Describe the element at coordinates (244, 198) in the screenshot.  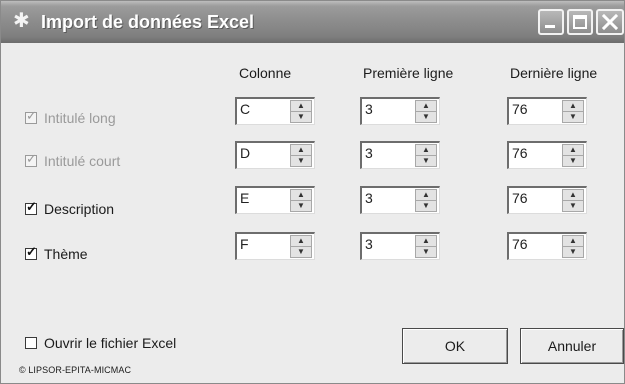
I see `spinner-value: E` at that location.